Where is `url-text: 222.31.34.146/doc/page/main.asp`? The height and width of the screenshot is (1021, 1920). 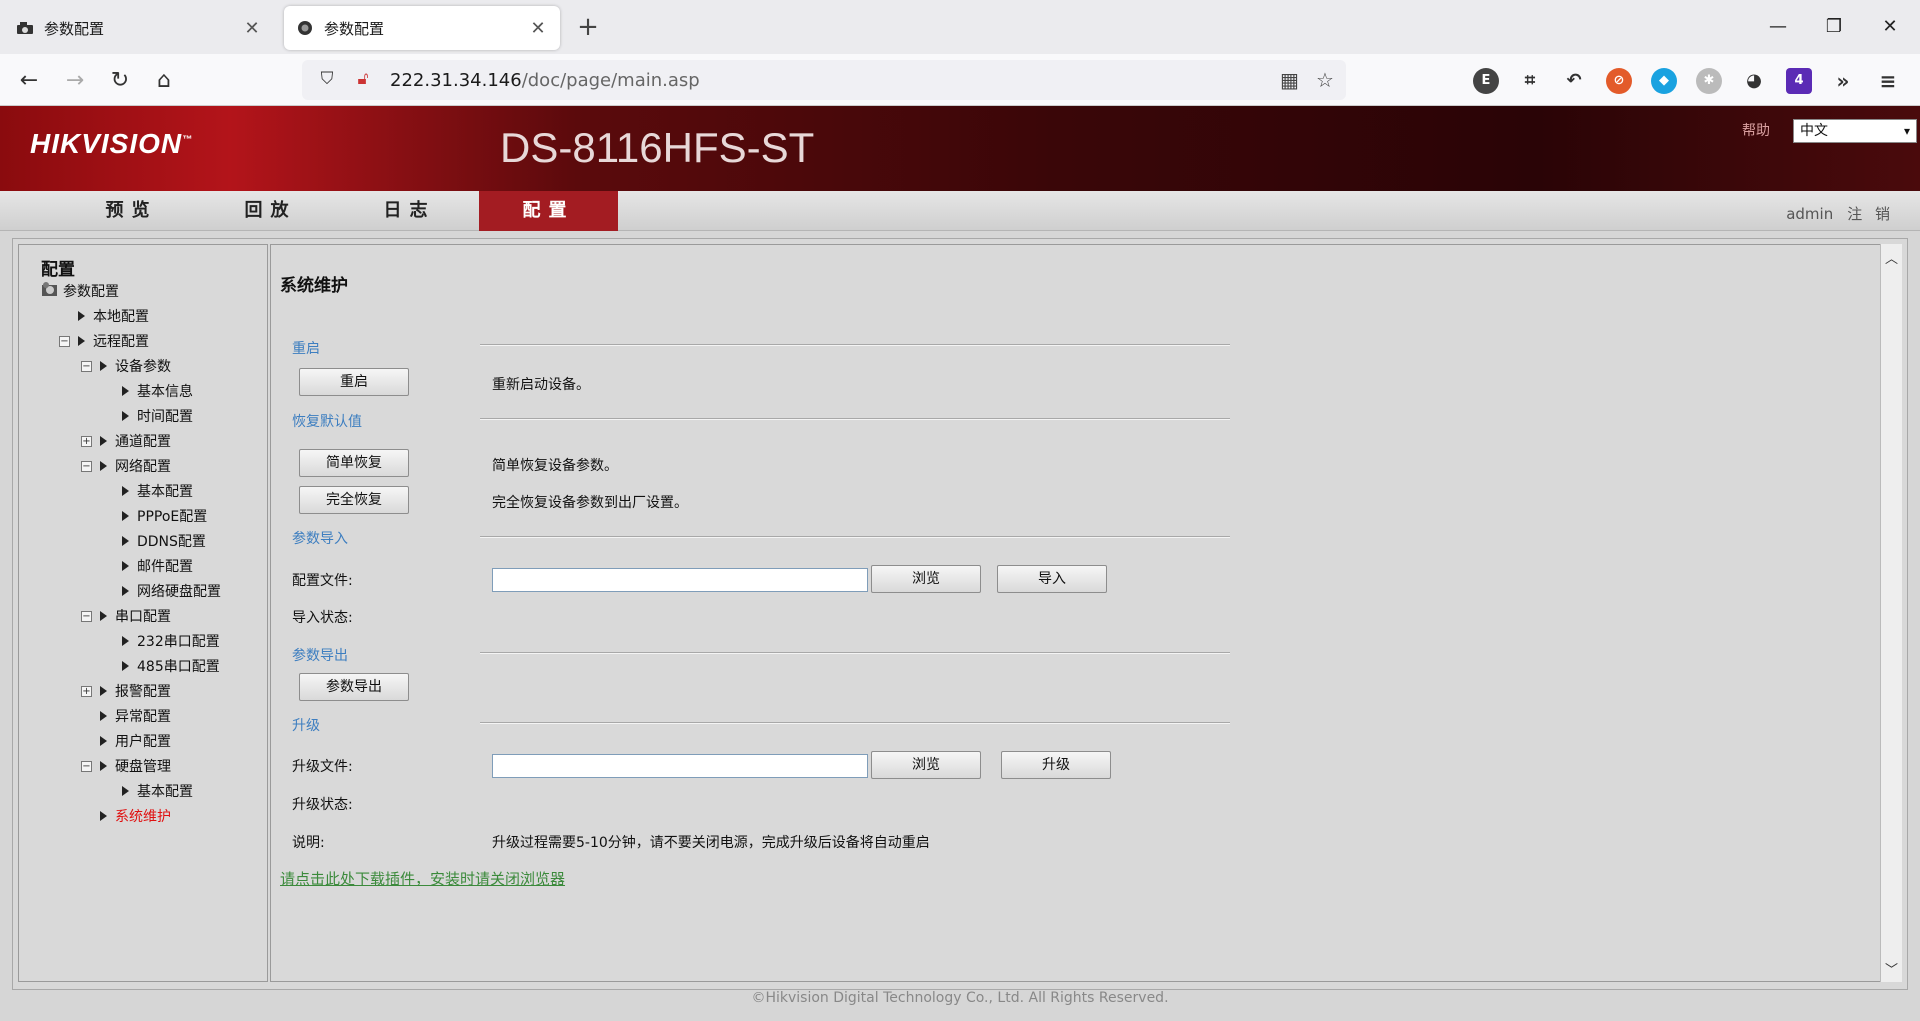
url-text: 222.31.34.146/doc/page/main.asp is located at coordinates (545, 80).